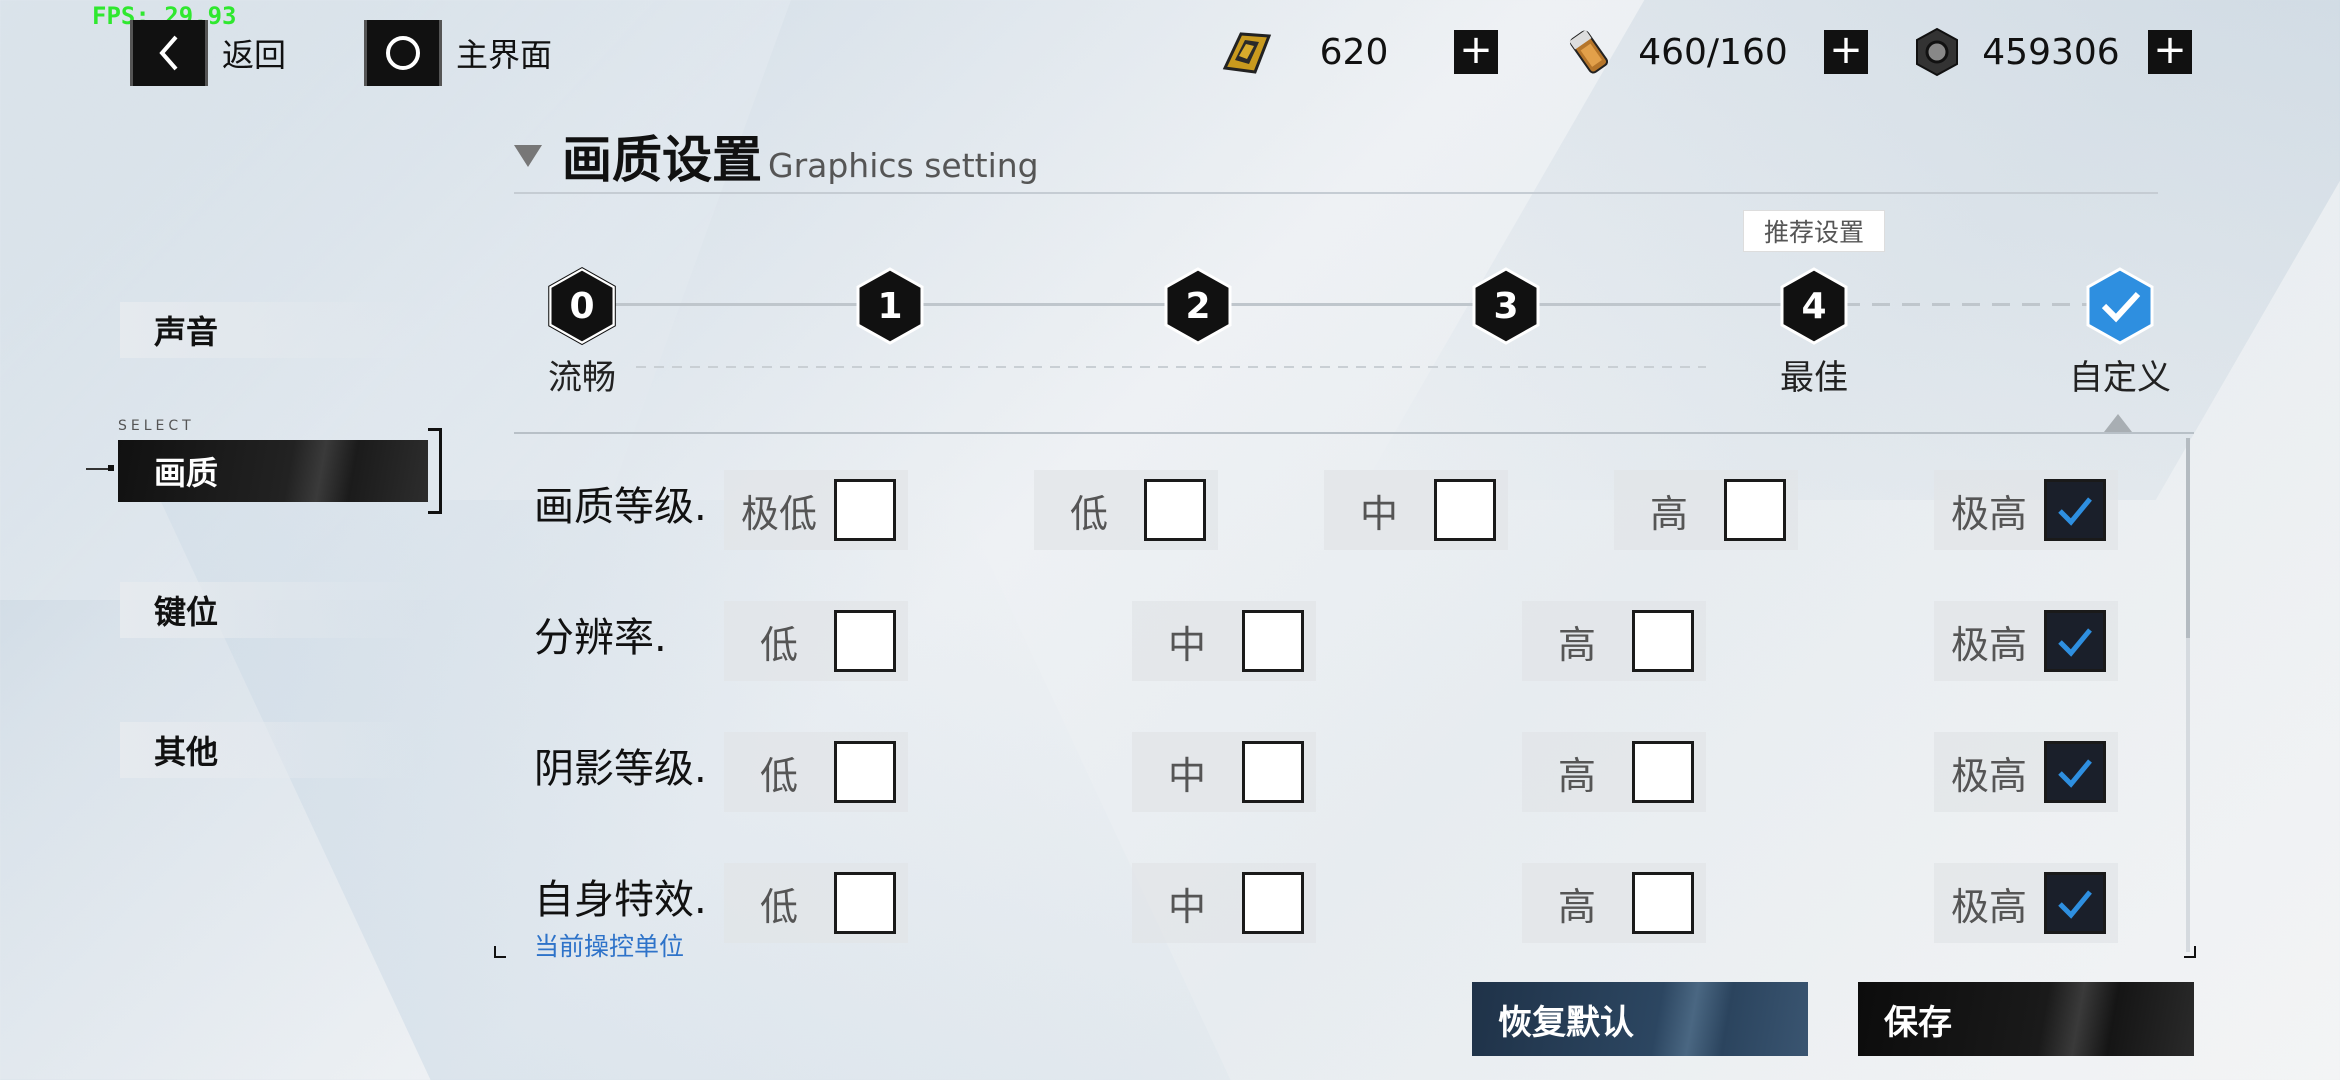 This screenshot has height=1080, width=2340. Describe the element at coordinates (403, 53) in the screenshot. I see `circle-icon` at that location.